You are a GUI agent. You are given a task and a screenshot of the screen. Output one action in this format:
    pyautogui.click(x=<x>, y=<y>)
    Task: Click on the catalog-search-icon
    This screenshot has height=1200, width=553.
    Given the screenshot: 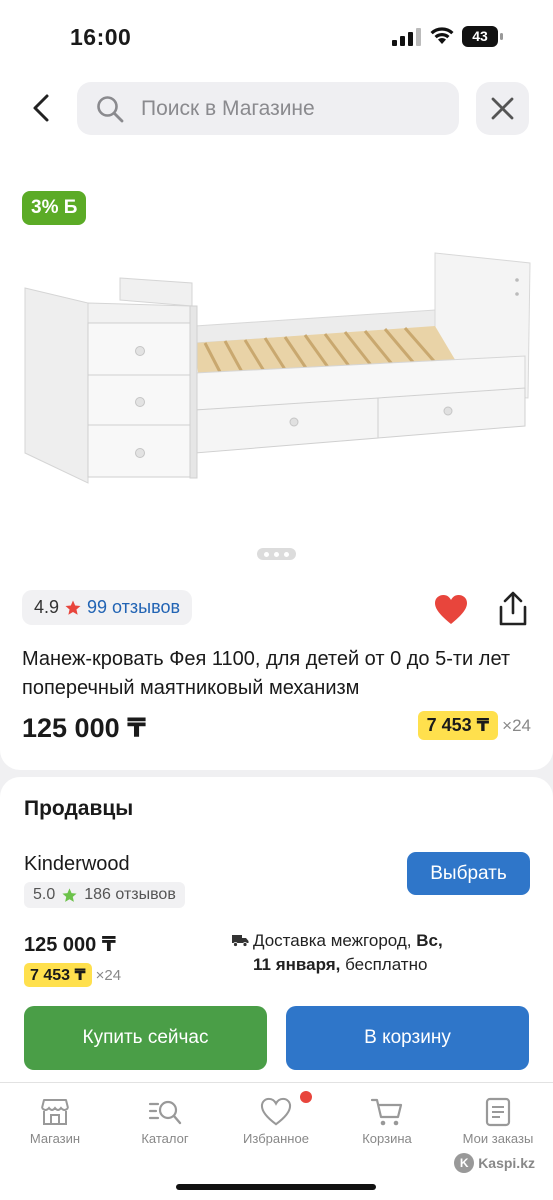 What is the action you would take?
    pyautogui.click(x=165, y=1112)
    